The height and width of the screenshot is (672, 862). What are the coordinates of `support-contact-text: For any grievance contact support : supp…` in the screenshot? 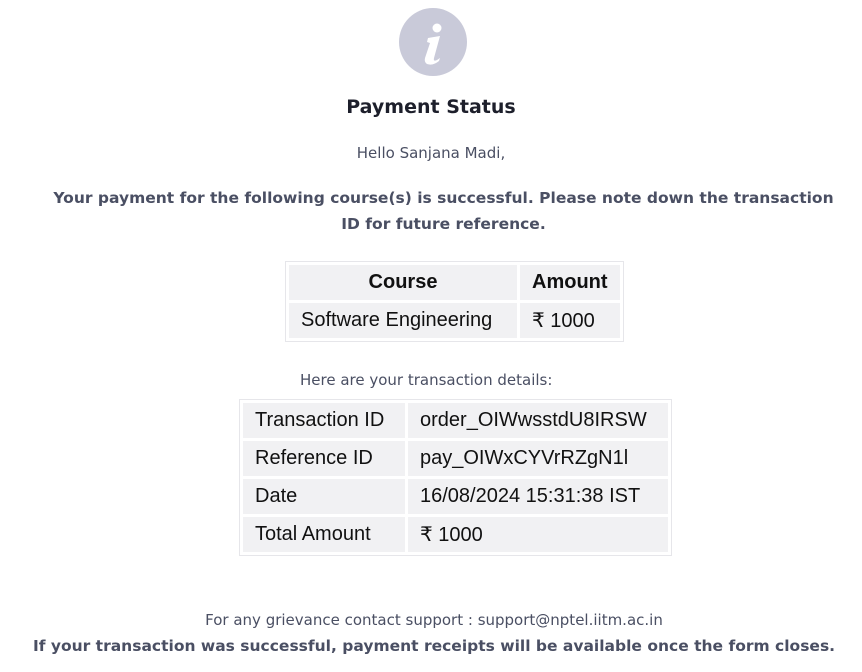 It's located at (434, 620).